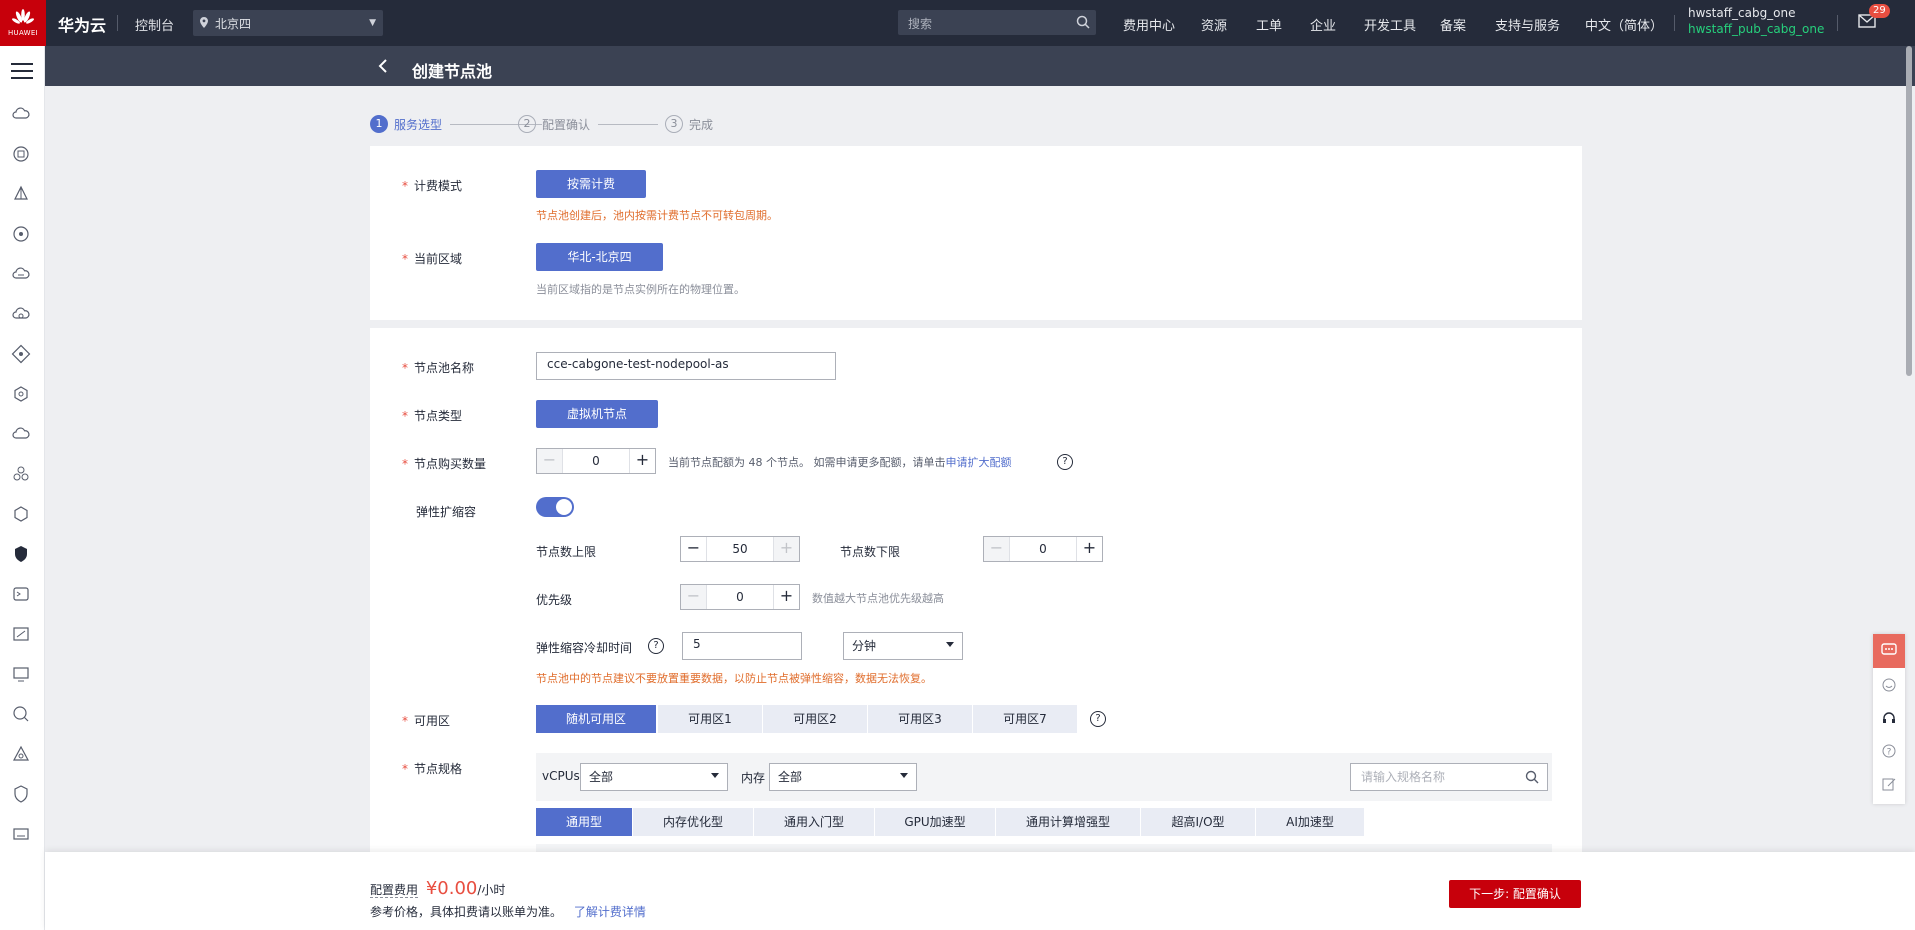  I want to click on cloud-backup-icon, so click(21, 314).